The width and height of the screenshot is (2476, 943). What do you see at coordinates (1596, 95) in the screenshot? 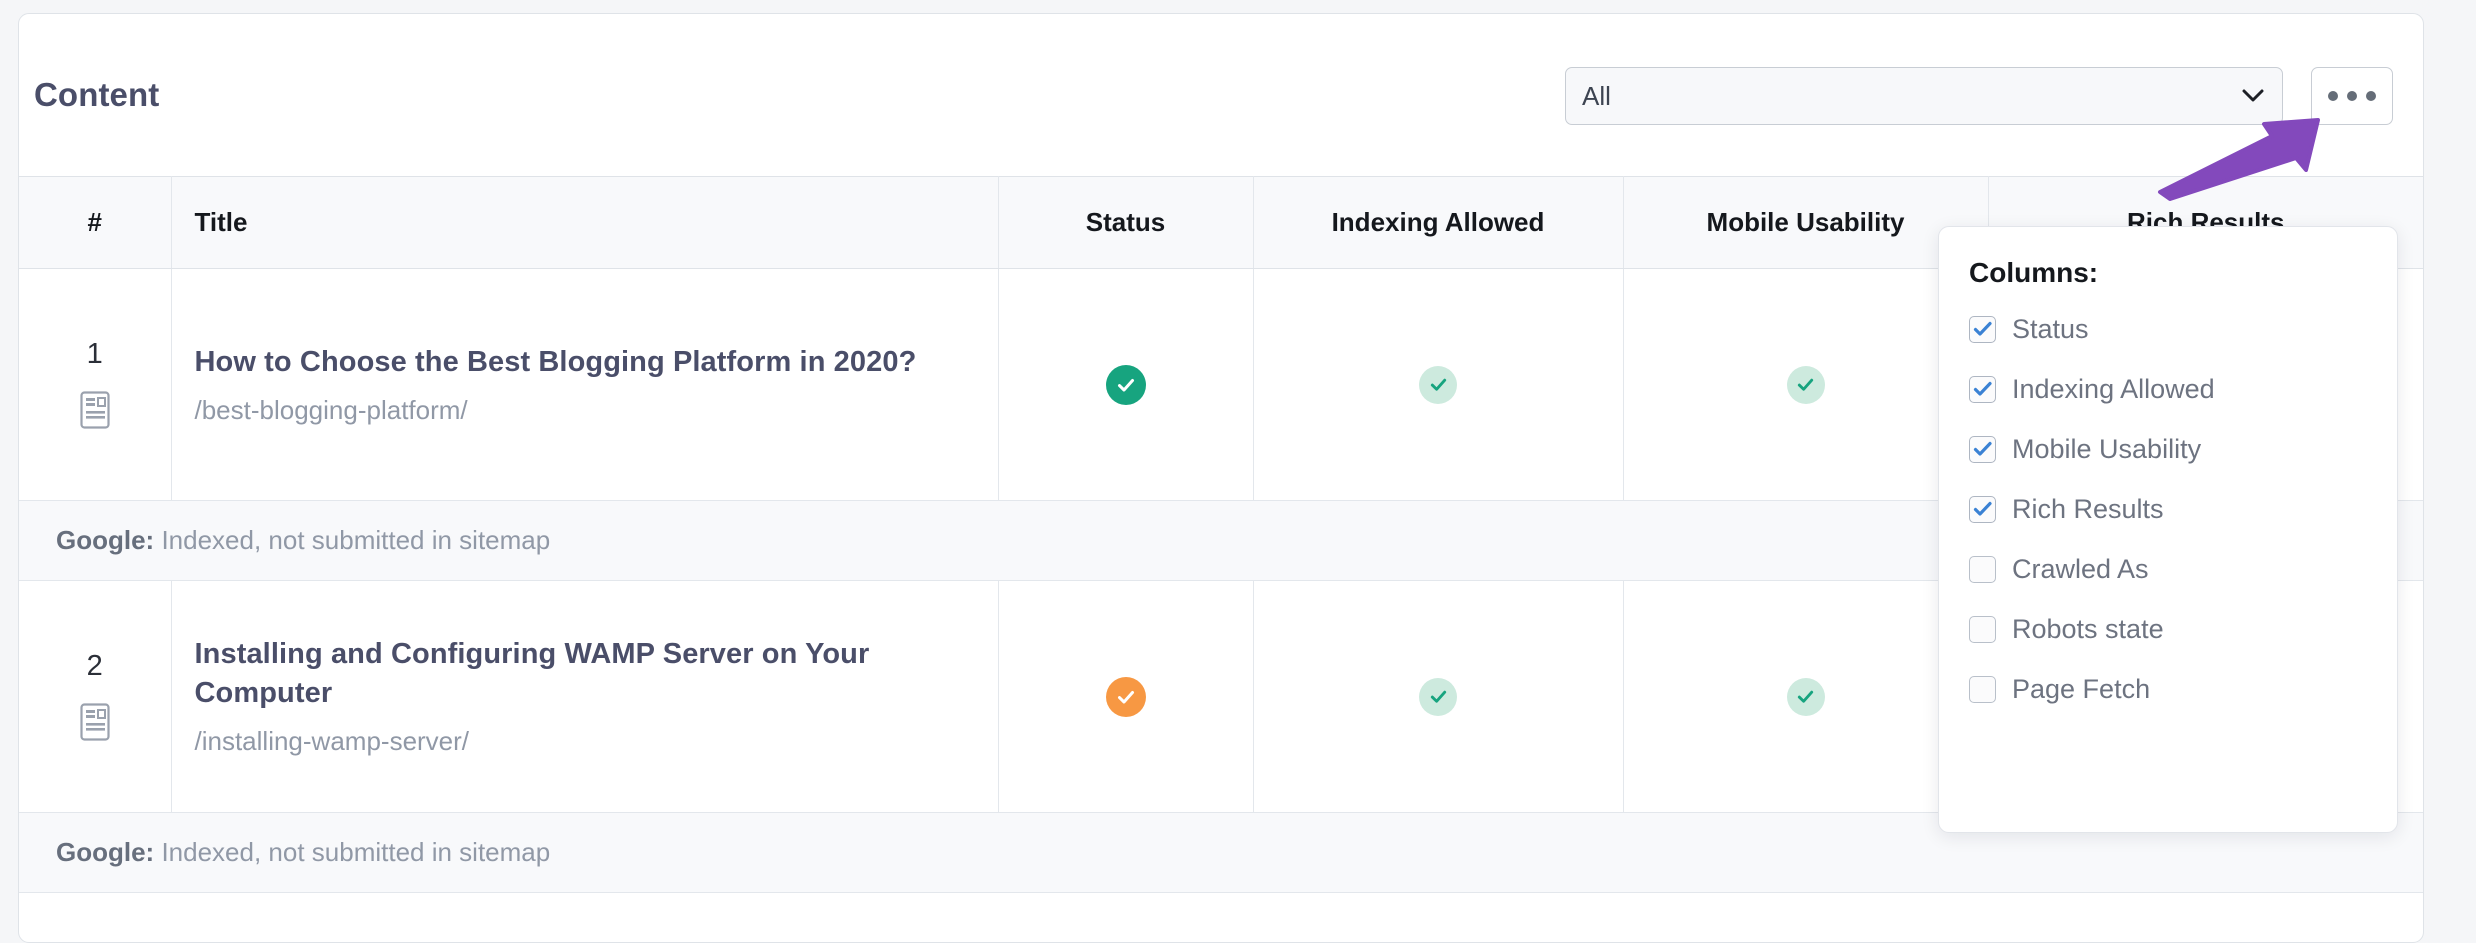
I see `content-filter-value: All` at bounding box center [1596, 95].